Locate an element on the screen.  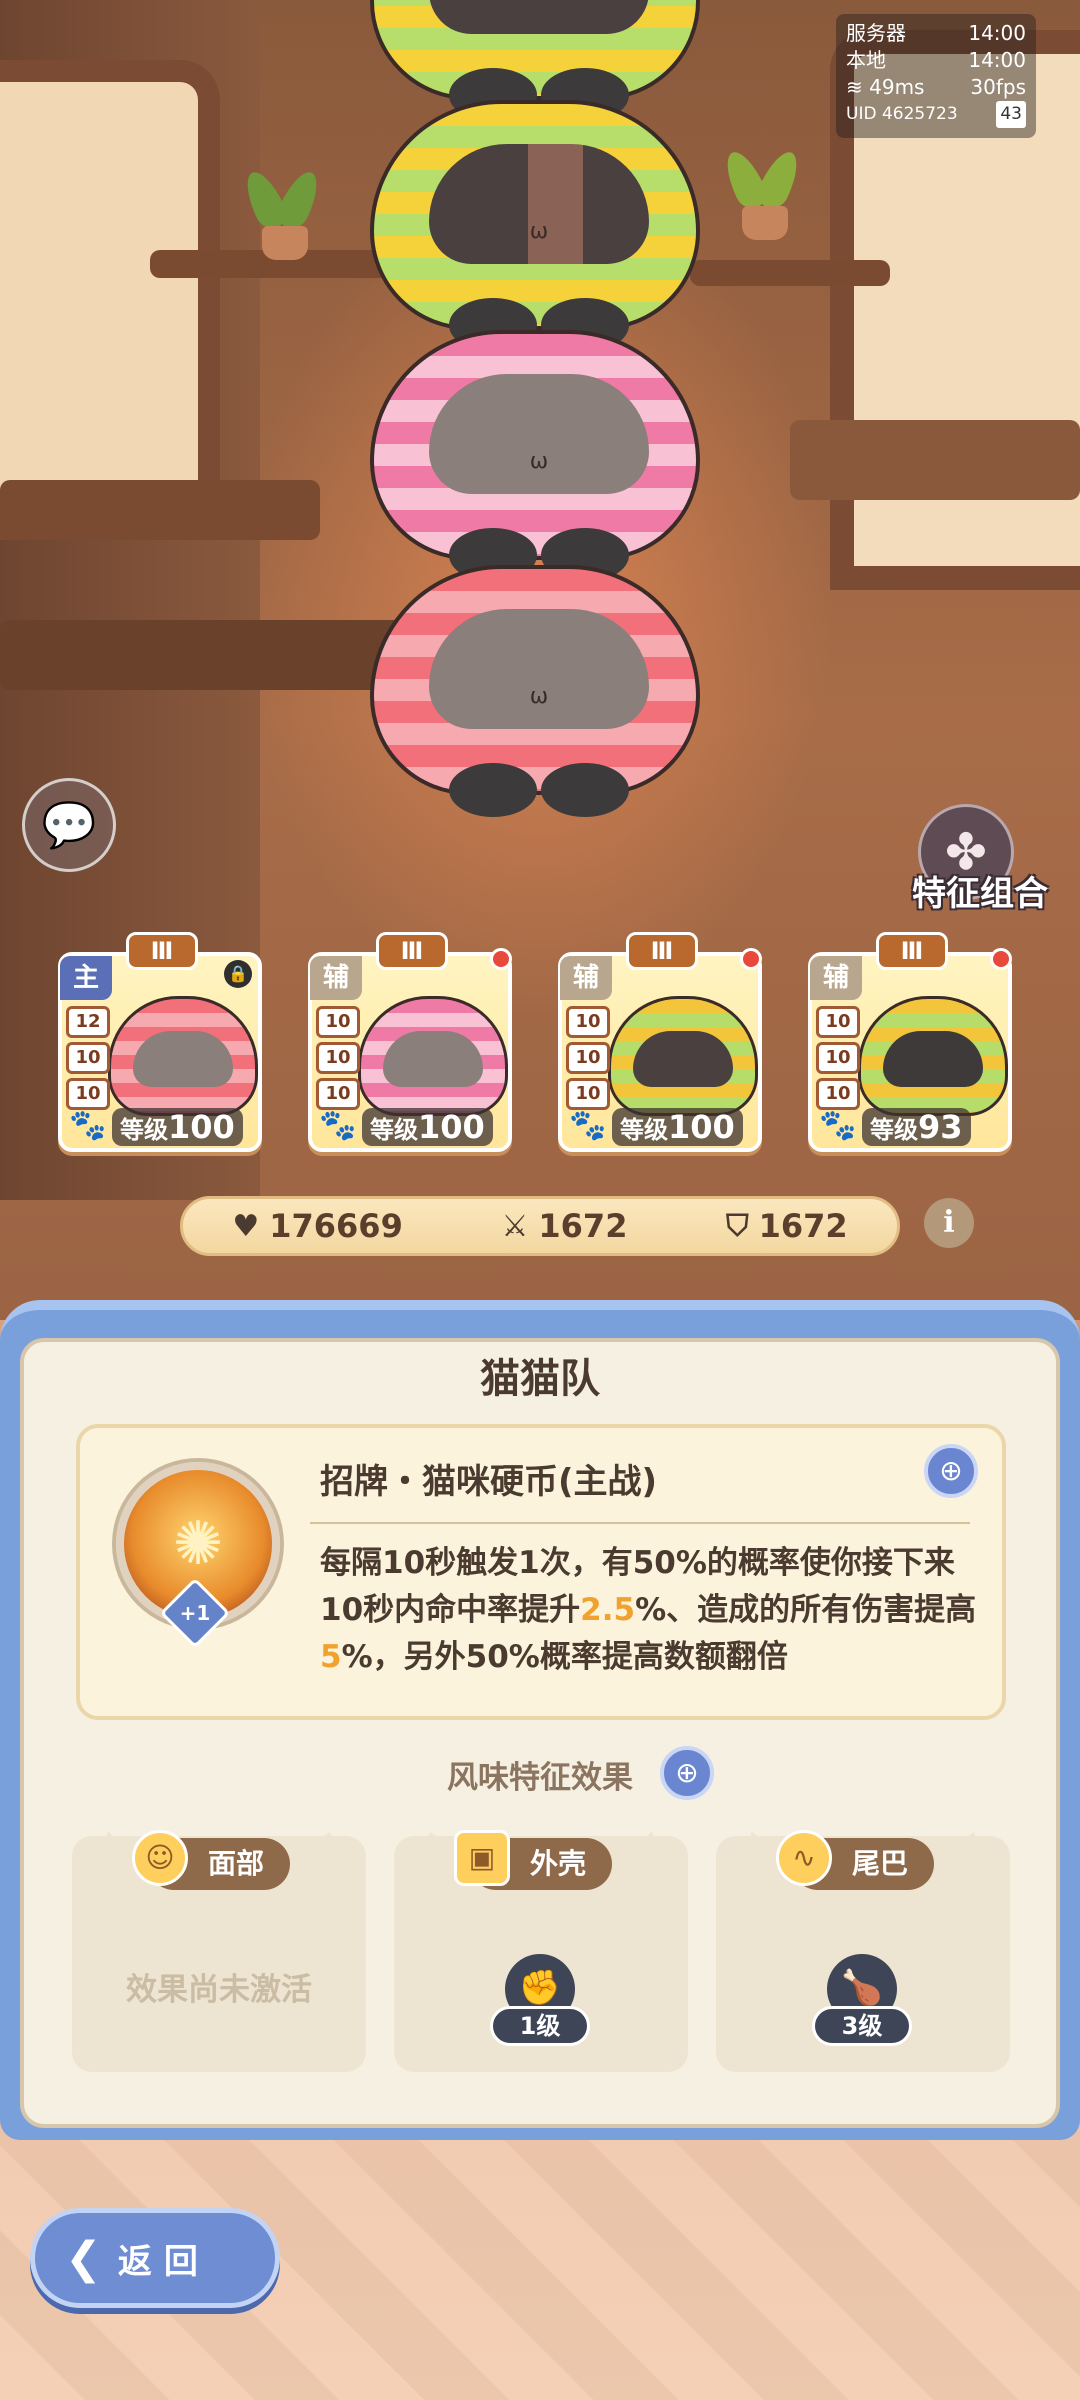
cat-red: ω is located at coordinates (535, 691).